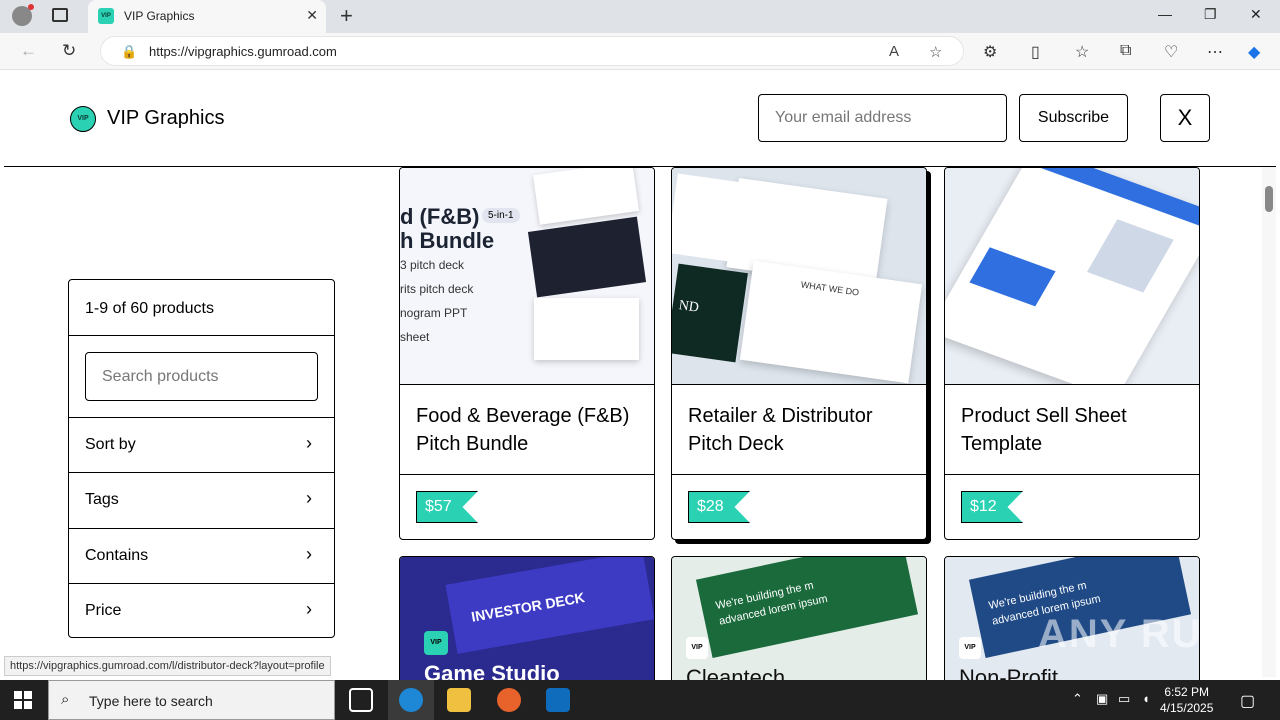 This screenshot has width=1280, height=720. I want to click on tray-device-icon: ▣, so click(1102, 699).